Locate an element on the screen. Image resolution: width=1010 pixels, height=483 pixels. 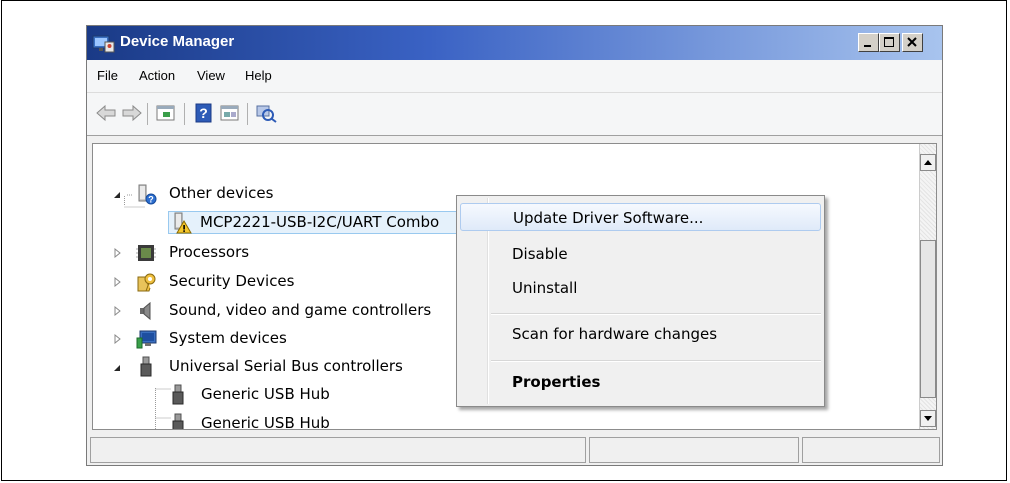
tree-item-label: Processors is located at coordinates (209, 252).